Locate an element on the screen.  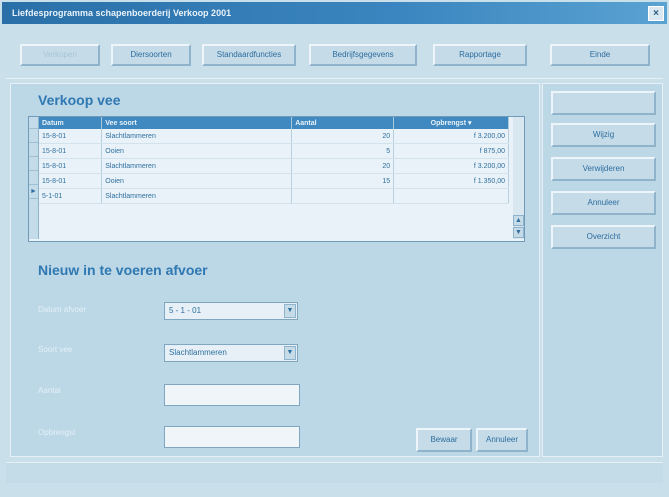
einde-button: Einde is located at coordinates (600, 55).